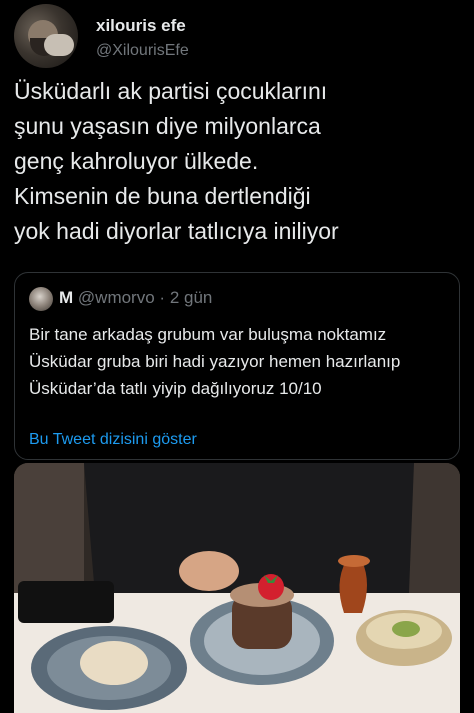 Image resolution: width=474 pixels, height=713 pixels. Describe the element at coordinates (354, 561) in the screenshot. I see `tea-surface` at that location.